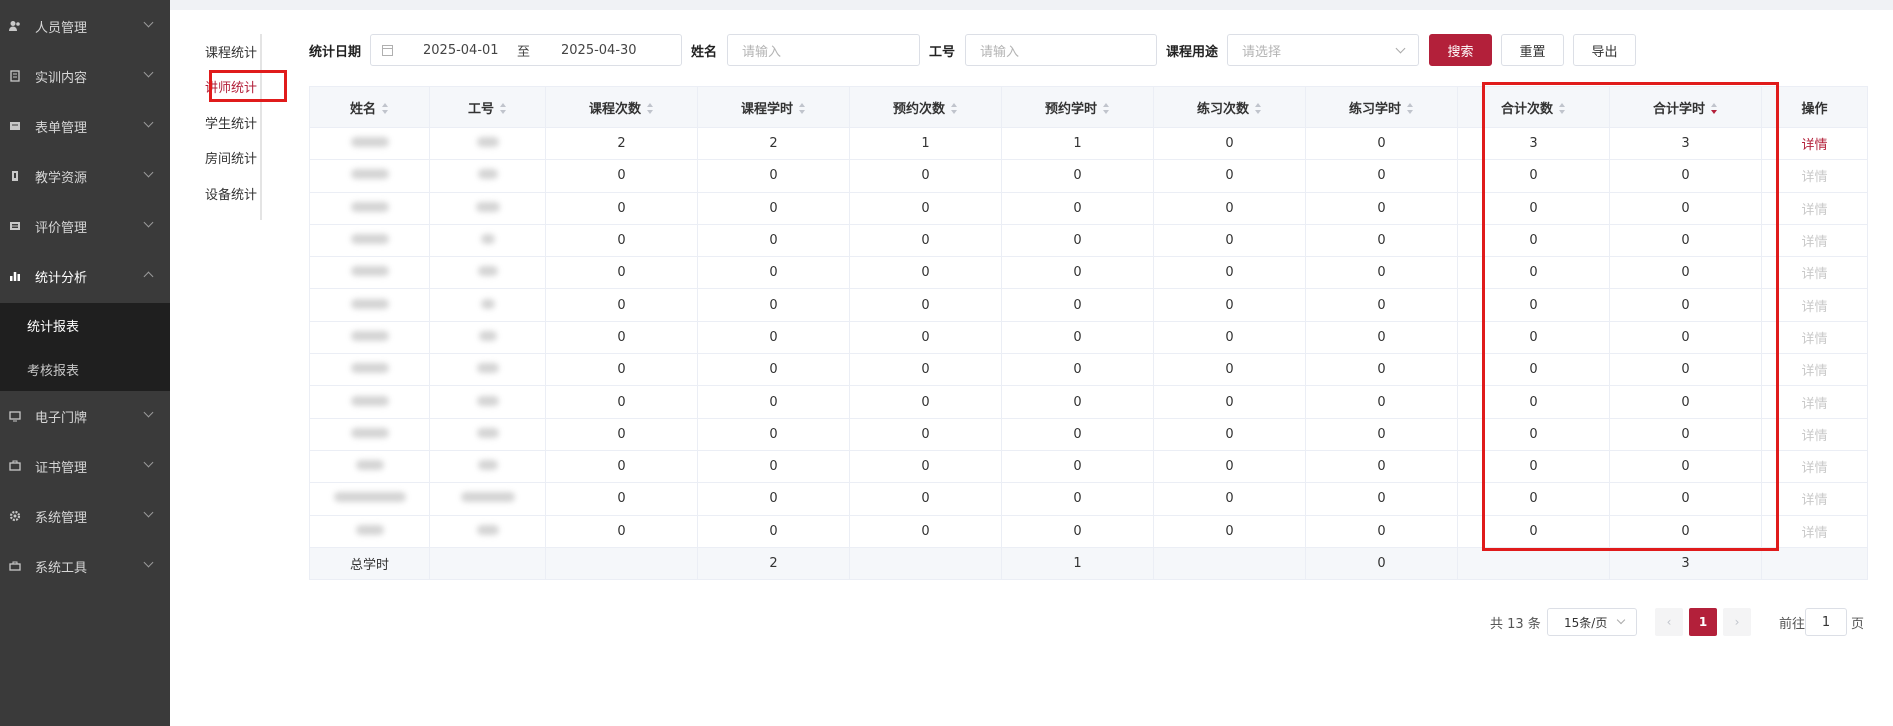 Image resolution: width=1893 pixels, height=726 pixels. I want to click on page-1-button: 1, so click(1703, 622).